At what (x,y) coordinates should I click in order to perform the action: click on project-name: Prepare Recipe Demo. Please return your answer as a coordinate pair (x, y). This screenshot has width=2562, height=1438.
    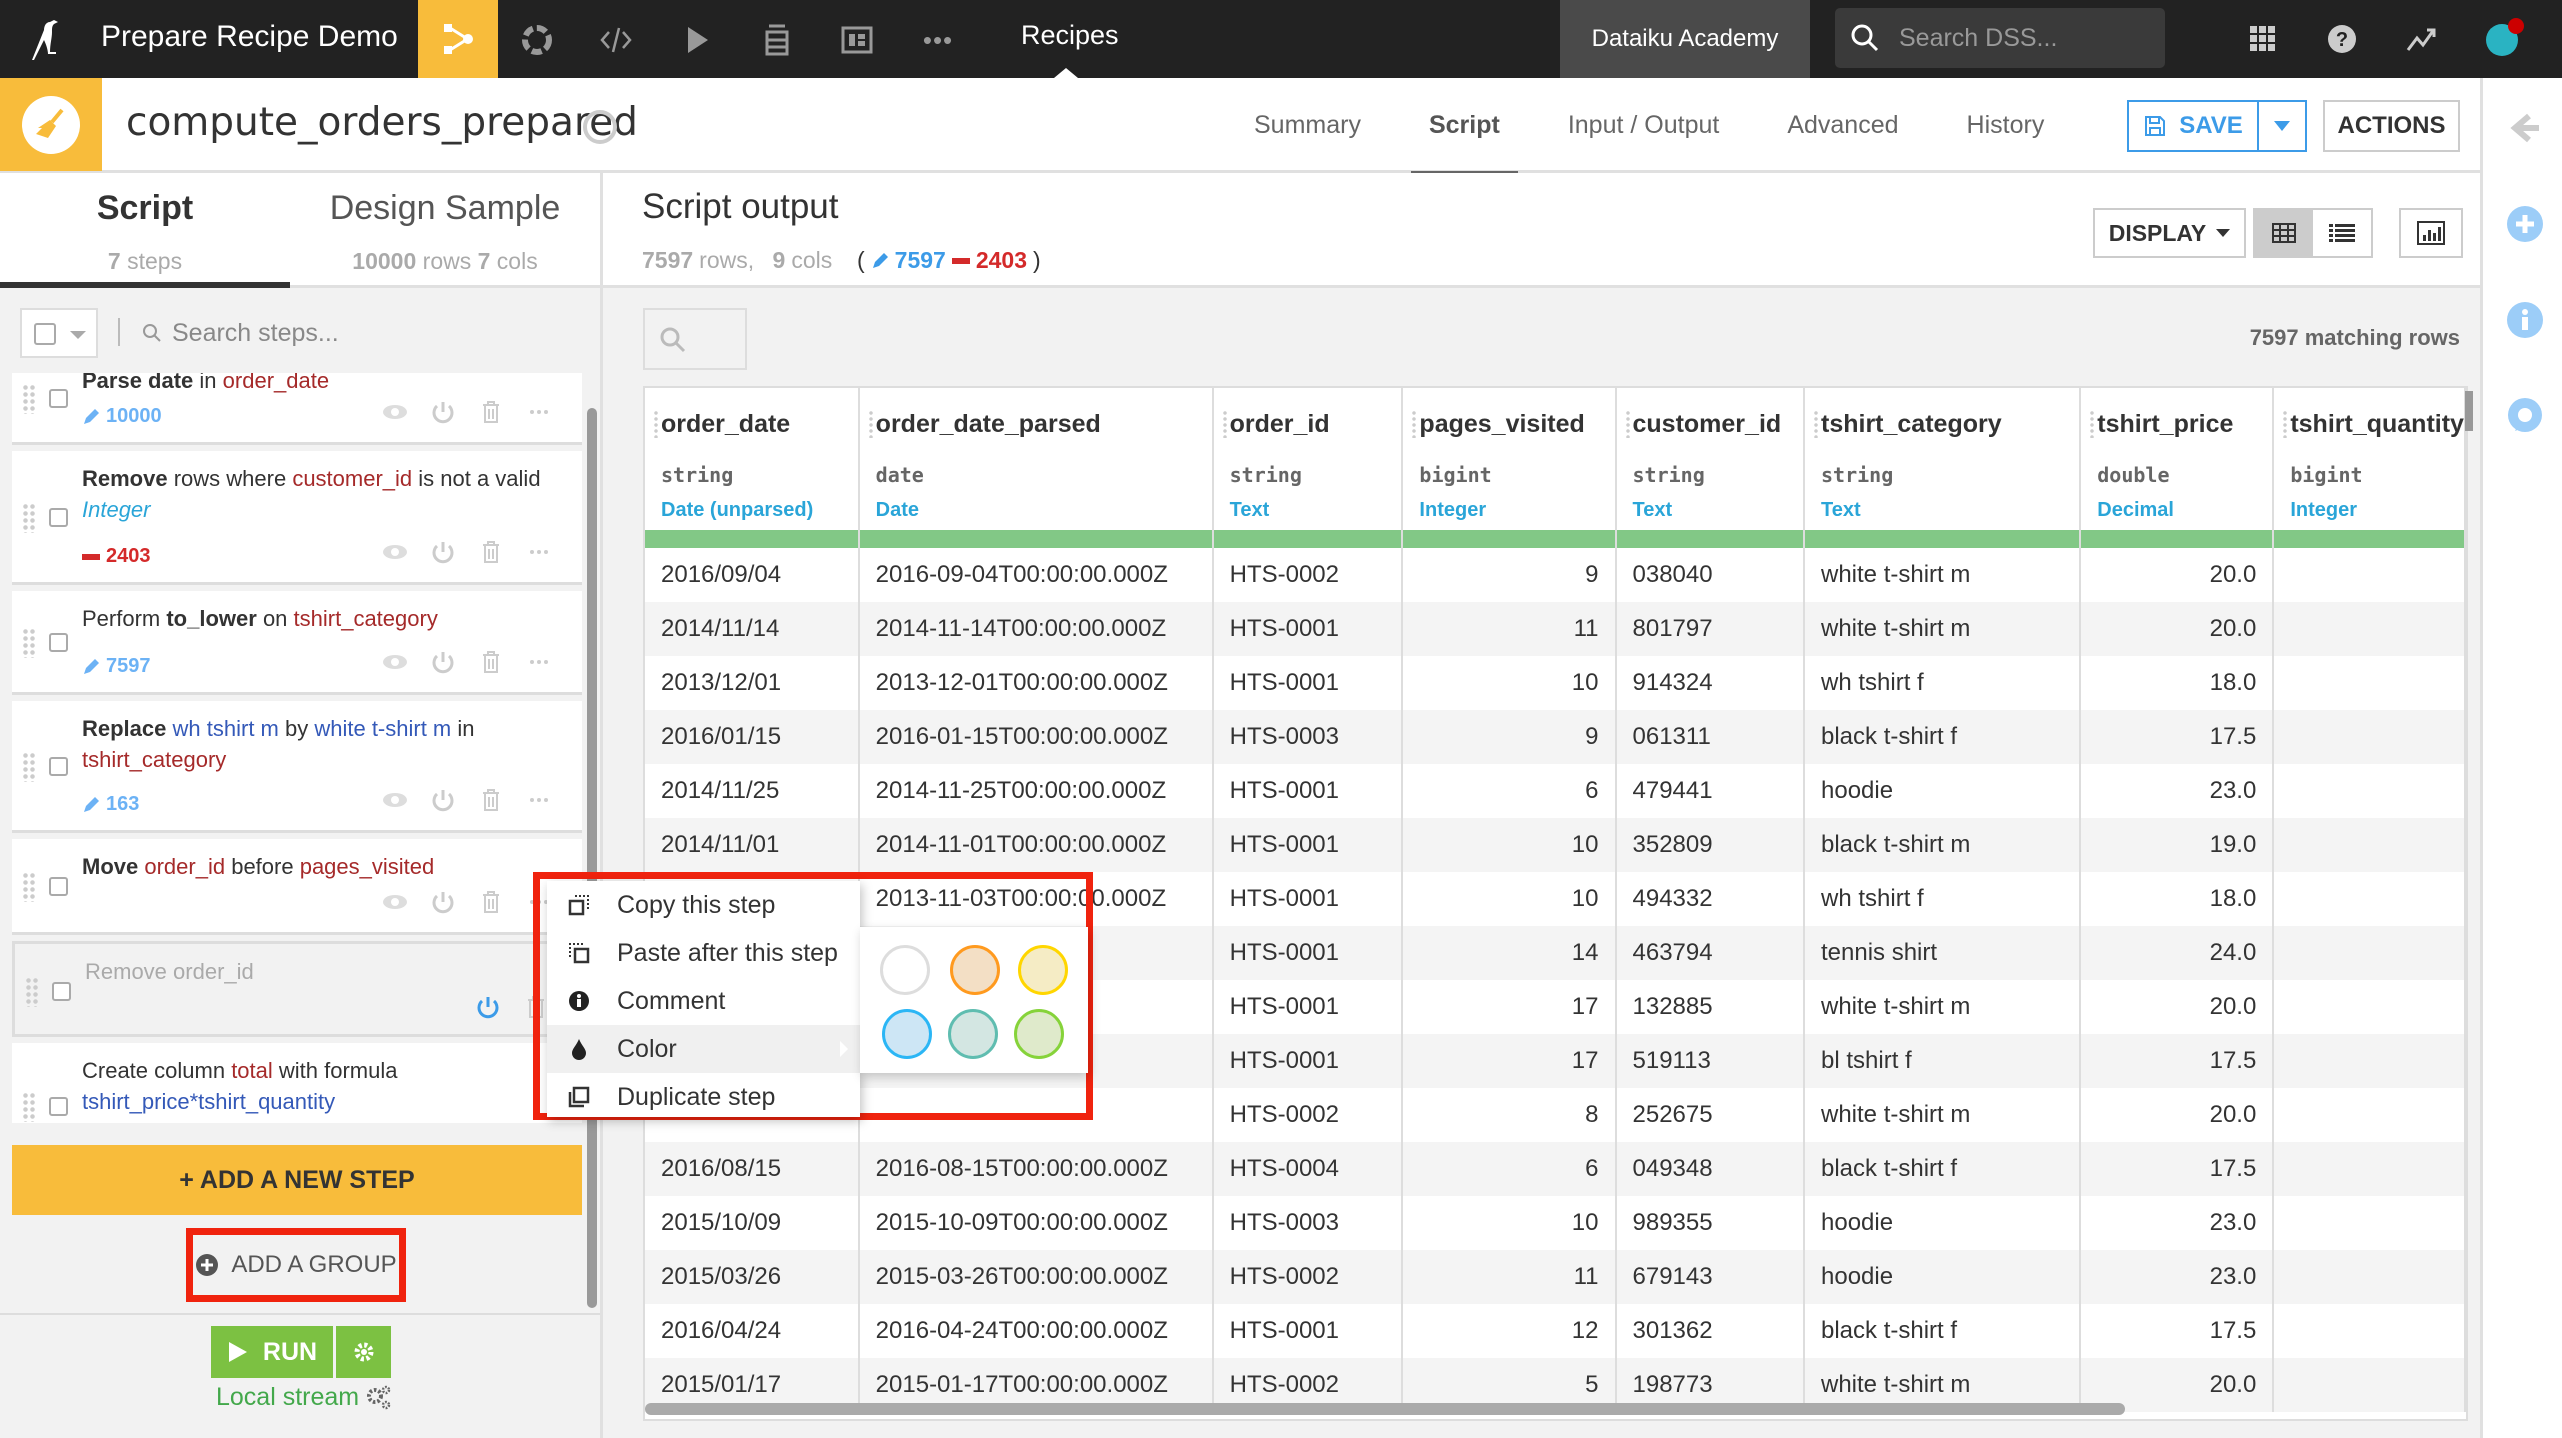
    Looking at the image, I should click on (249, 37).